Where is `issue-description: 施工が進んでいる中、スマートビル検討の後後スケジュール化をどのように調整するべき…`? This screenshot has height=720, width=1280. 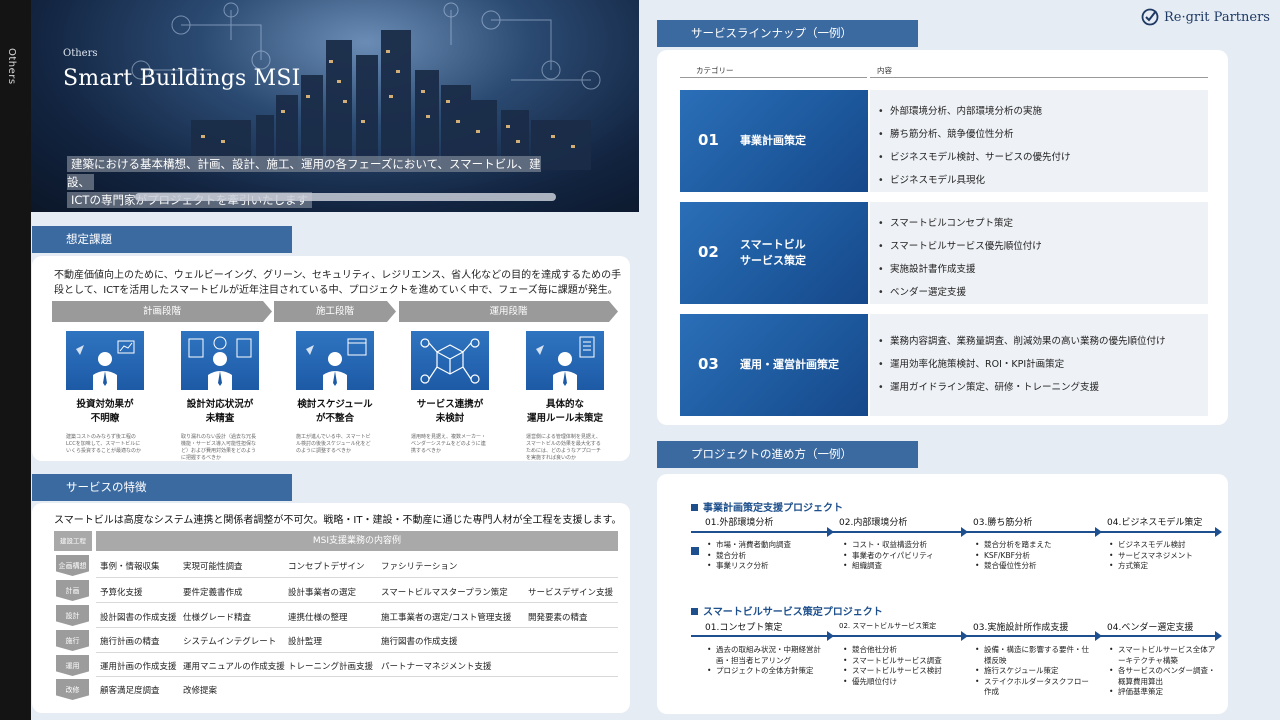
issue-description: 施工が進んでいる中、スマートビル検討の後後スケジュール化をどのように調整するべき… is located at coordinates (333, 444).